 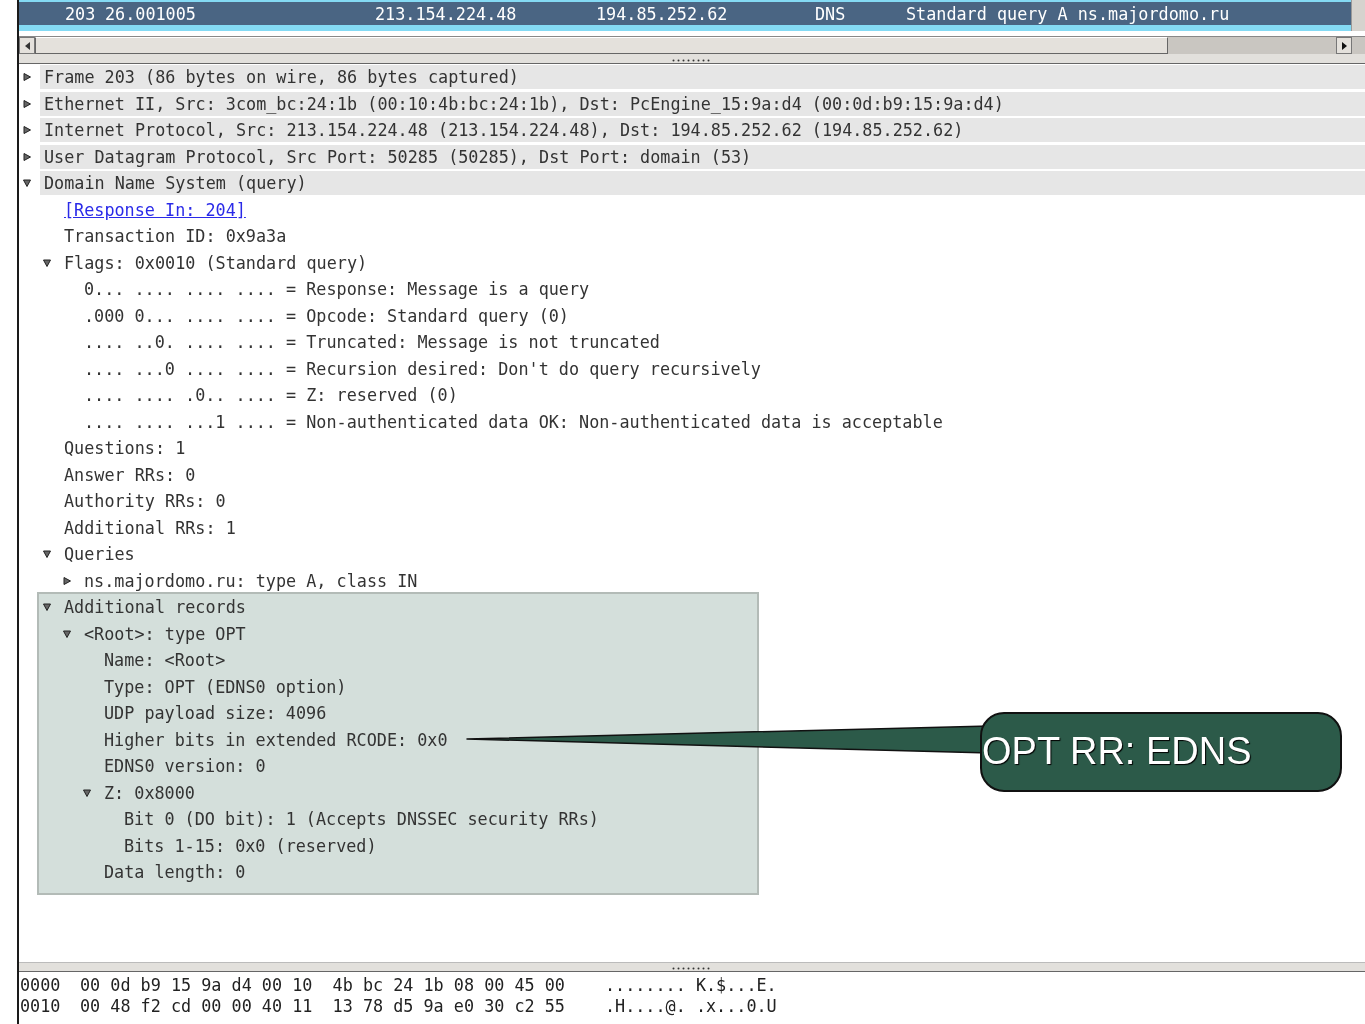 What do you see at coordinates (446, 13) in the screenshot?
I see `source-address: 213.154.224.48` at bounding box center [446, 13].